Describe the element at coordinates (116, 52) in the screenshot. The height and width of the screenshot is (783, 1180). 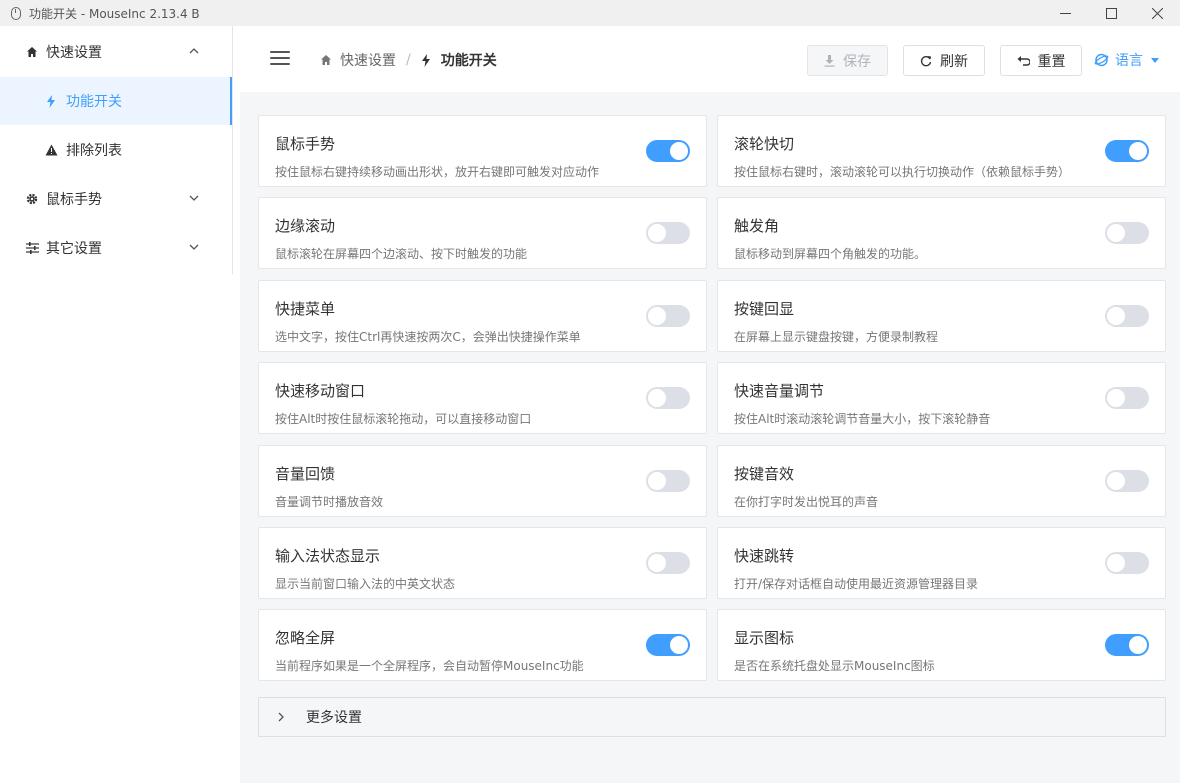
I see `sidebar-item-quick-settings: 快速设置` at that location.